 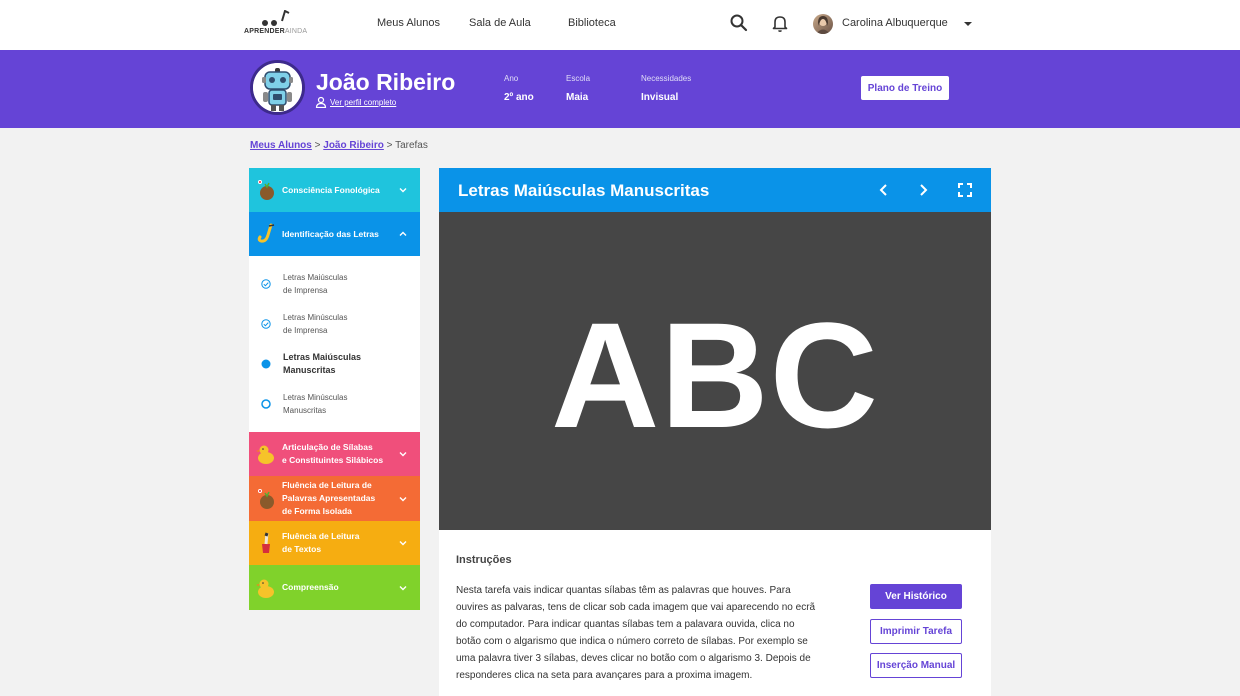 What do you see at coordinates (329, 498) in the screenshot?
I see `sidebar-category-label: Palavras Apresentadas` at bounding box center [329, 498].